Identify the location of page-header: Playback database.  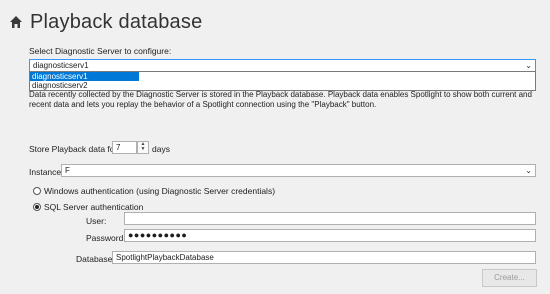
(105, 22).